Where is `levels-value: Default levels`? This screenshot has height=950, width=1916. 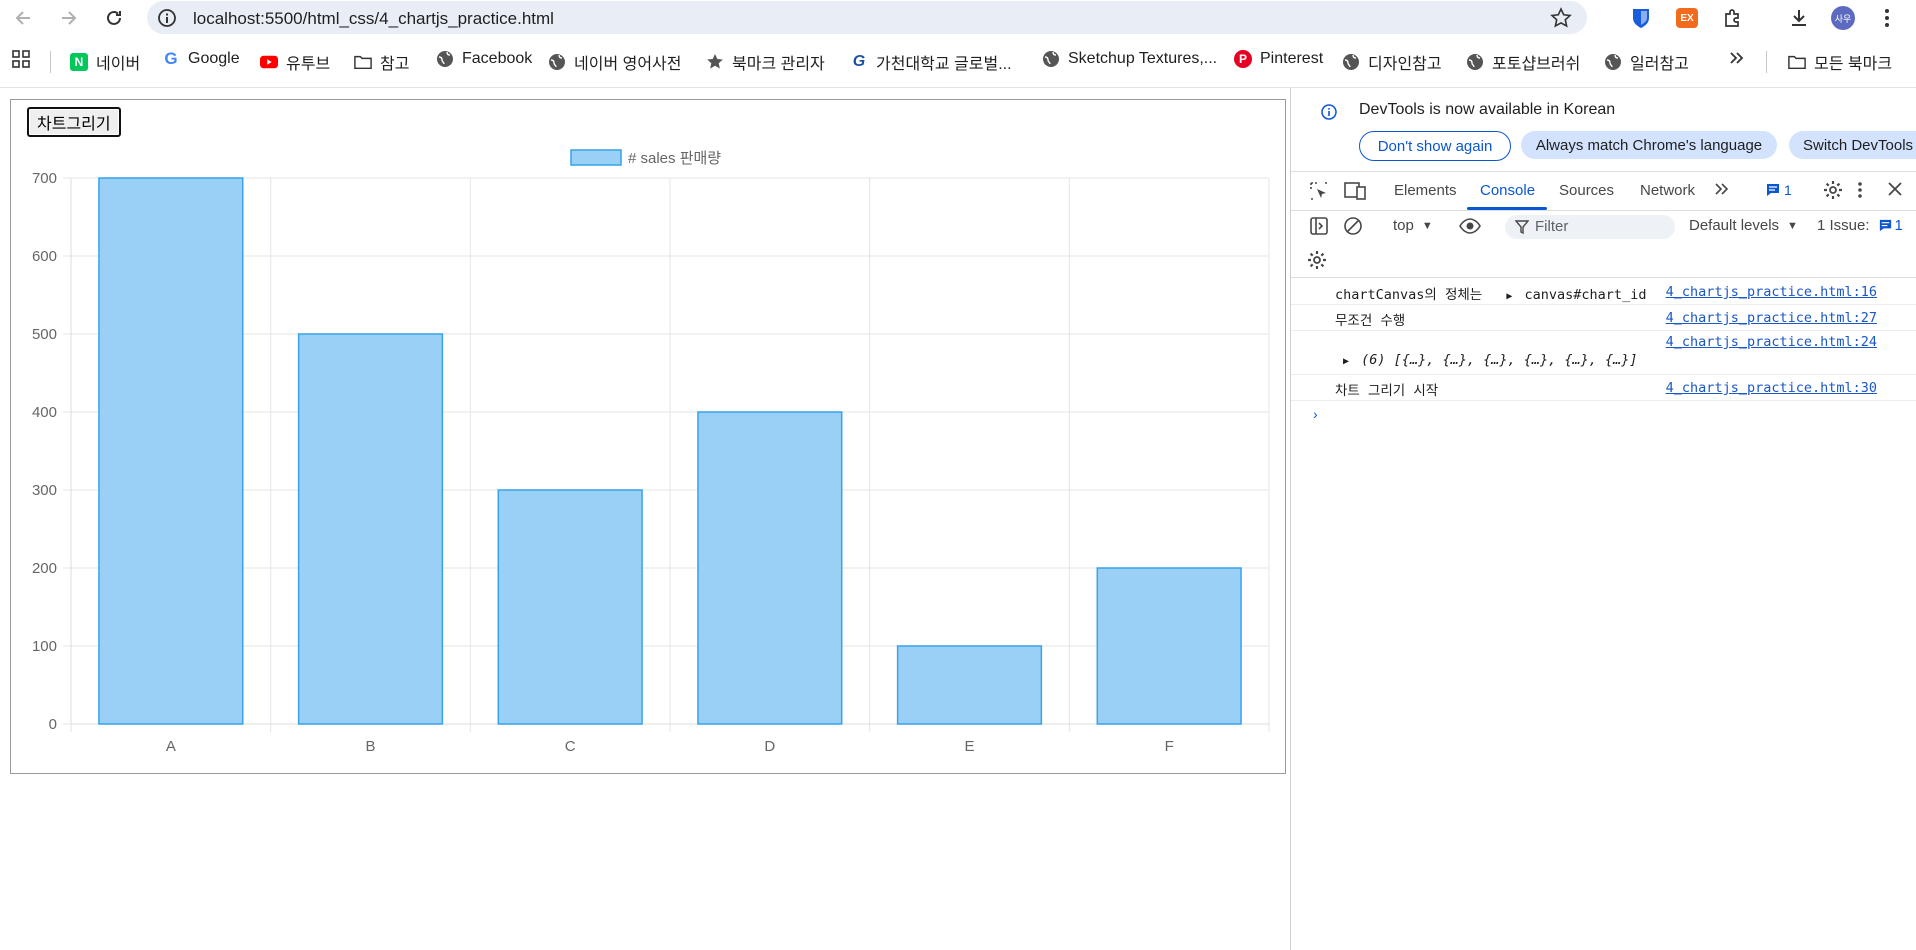
levels-value: Default levels is located at coordinates (1734, 225).